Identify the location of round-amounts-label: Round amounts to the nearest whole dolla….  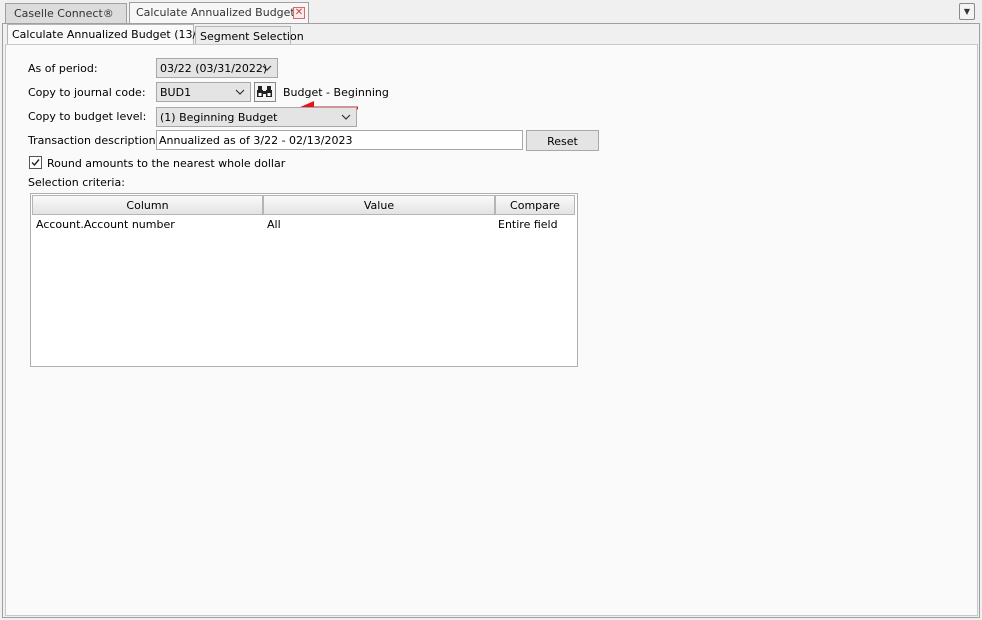
(166, 163).